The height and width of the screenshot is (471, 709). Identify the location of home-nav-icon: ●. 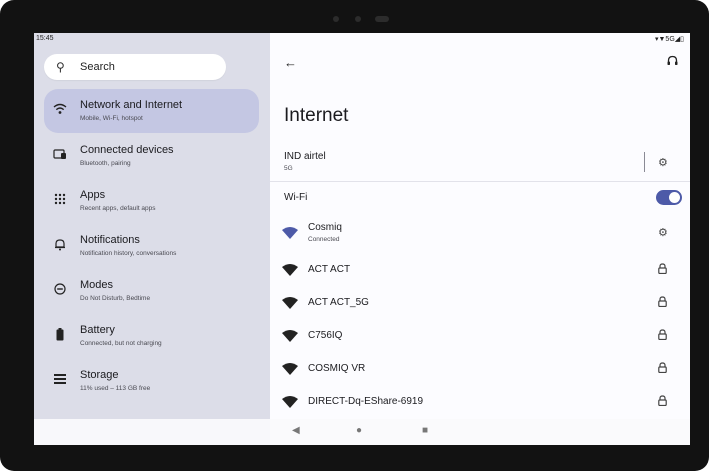
(359, 430).